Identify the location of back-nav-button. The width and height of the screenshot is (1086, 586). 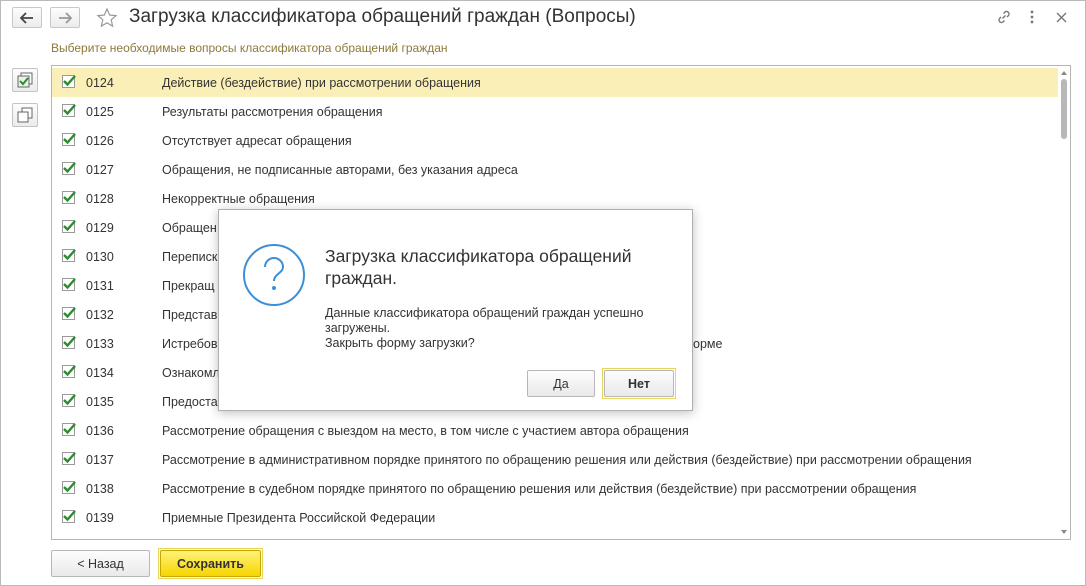
(27, 17).